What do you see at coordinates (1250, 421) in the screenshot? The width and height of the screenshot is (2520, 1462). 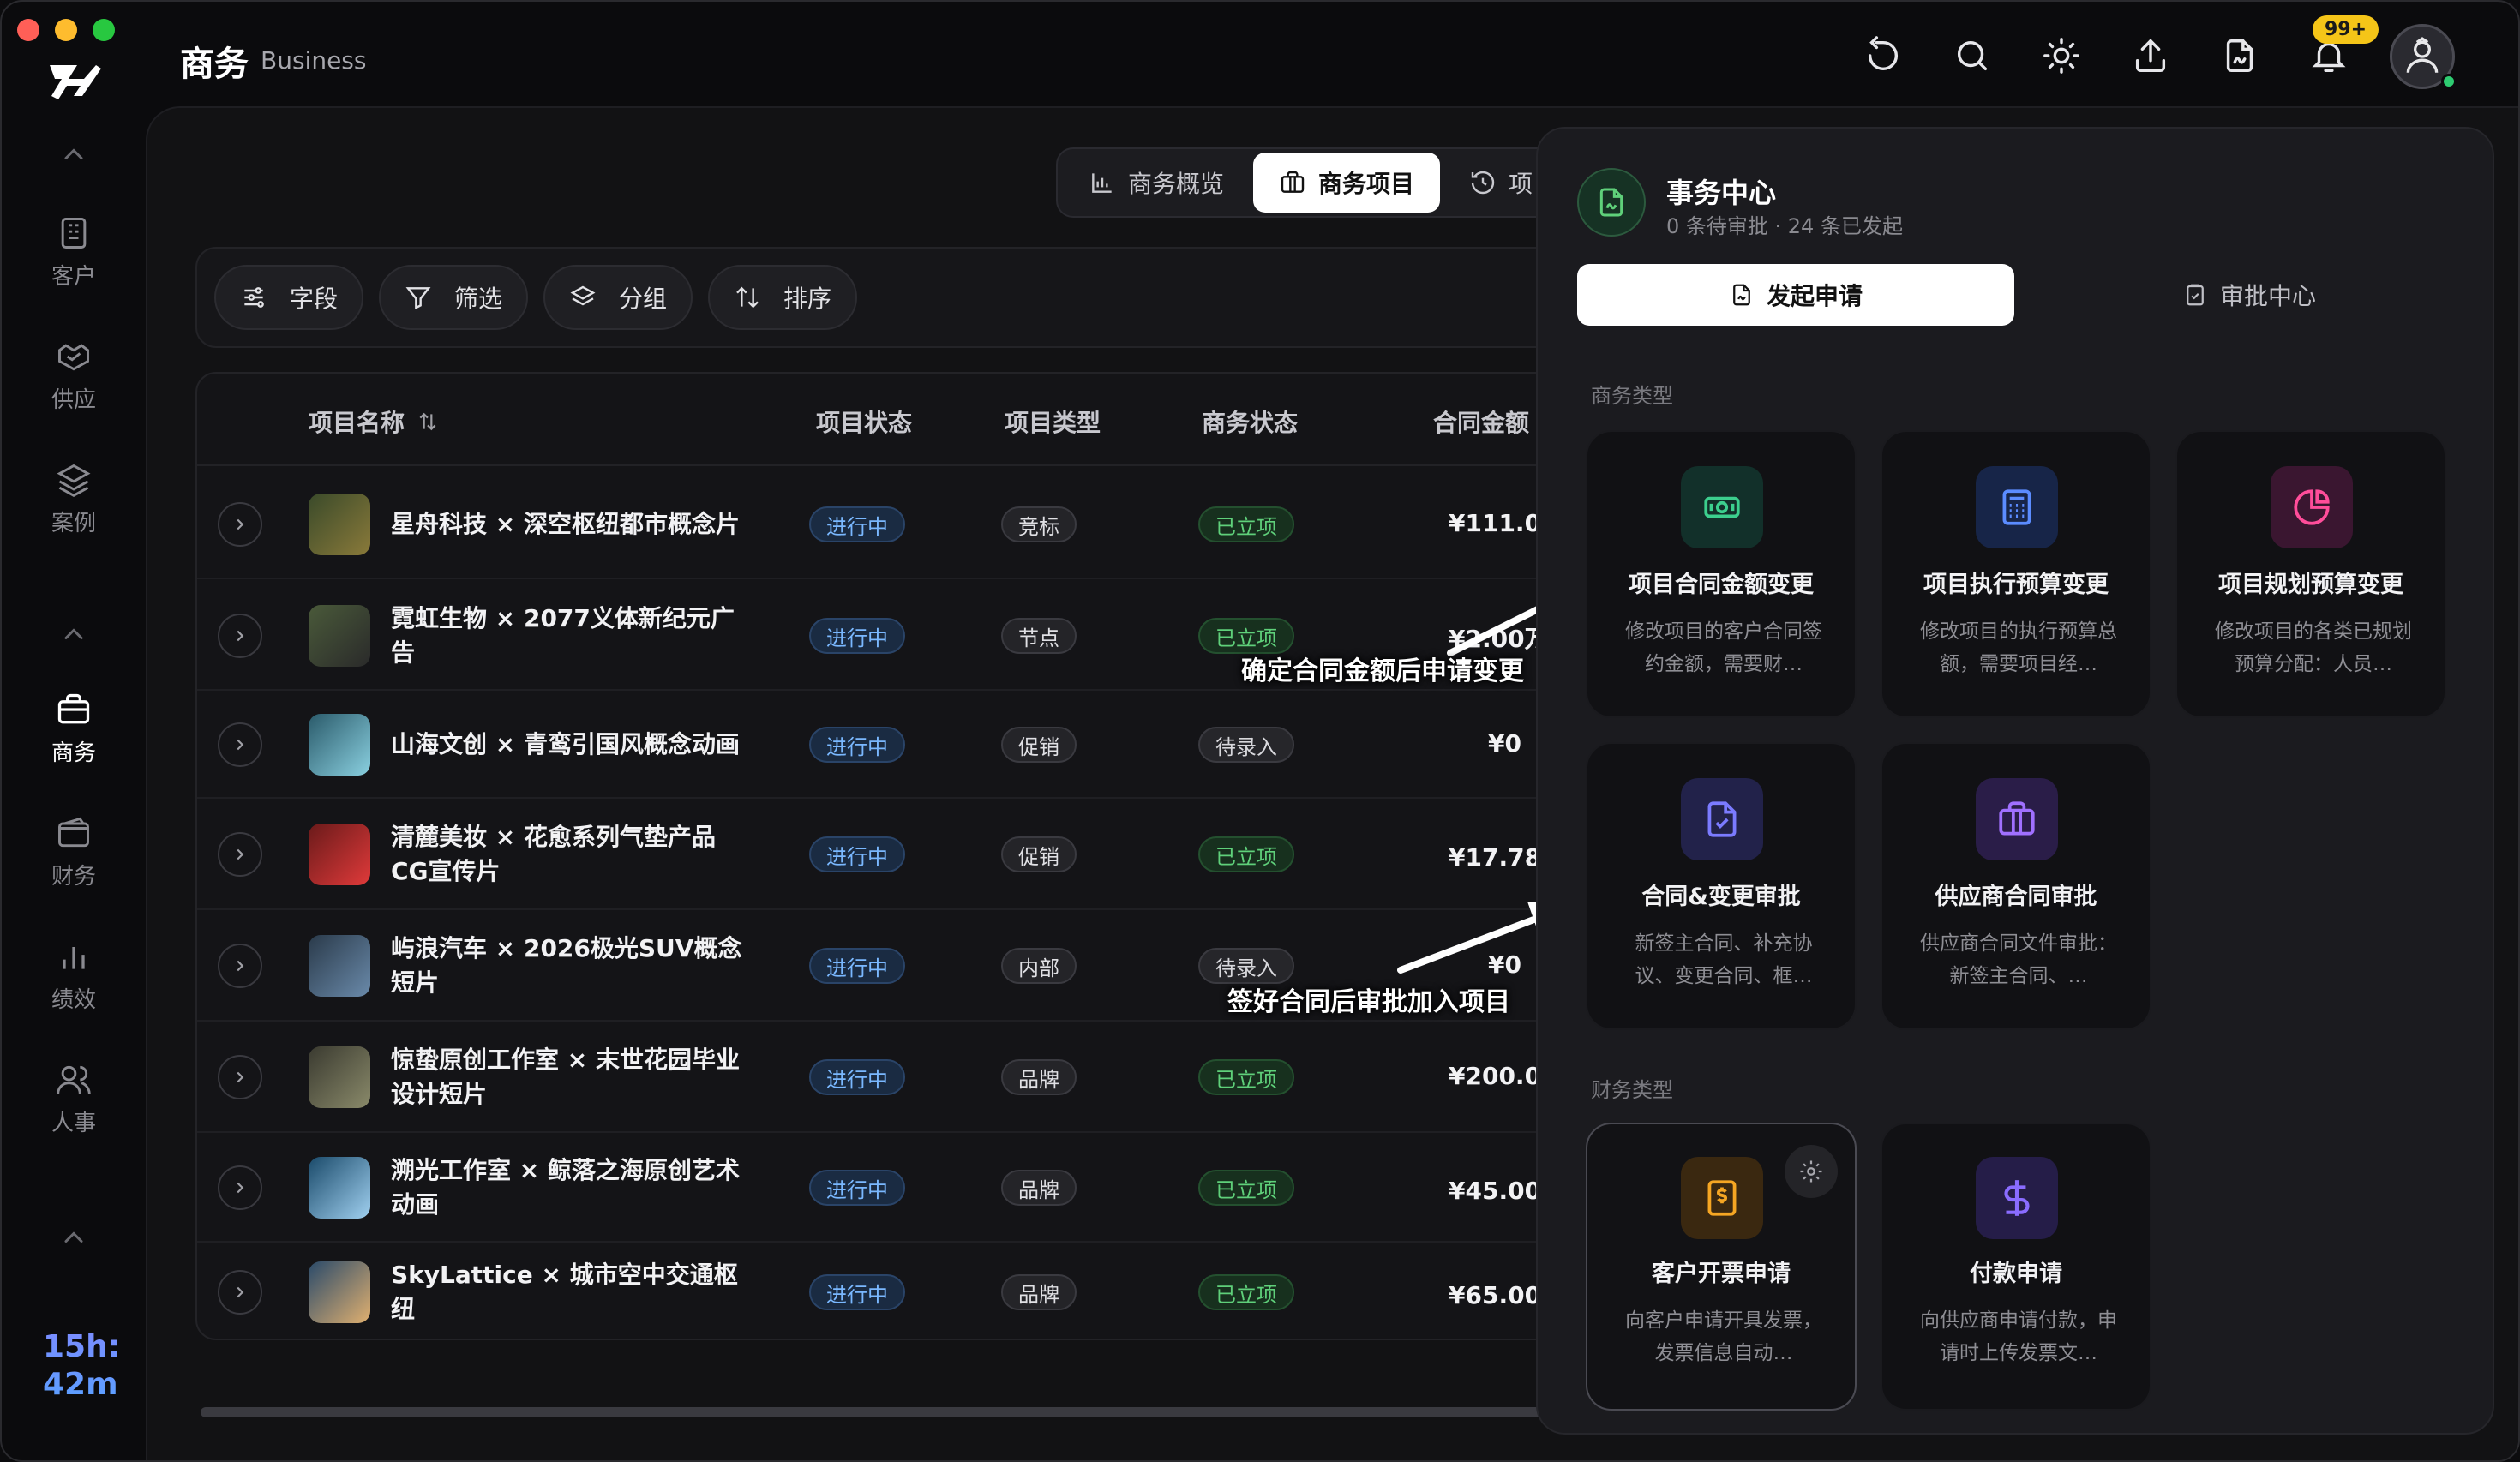 I see `column-header-biz-status: 商务状态` at bounding box center [1250, 421].